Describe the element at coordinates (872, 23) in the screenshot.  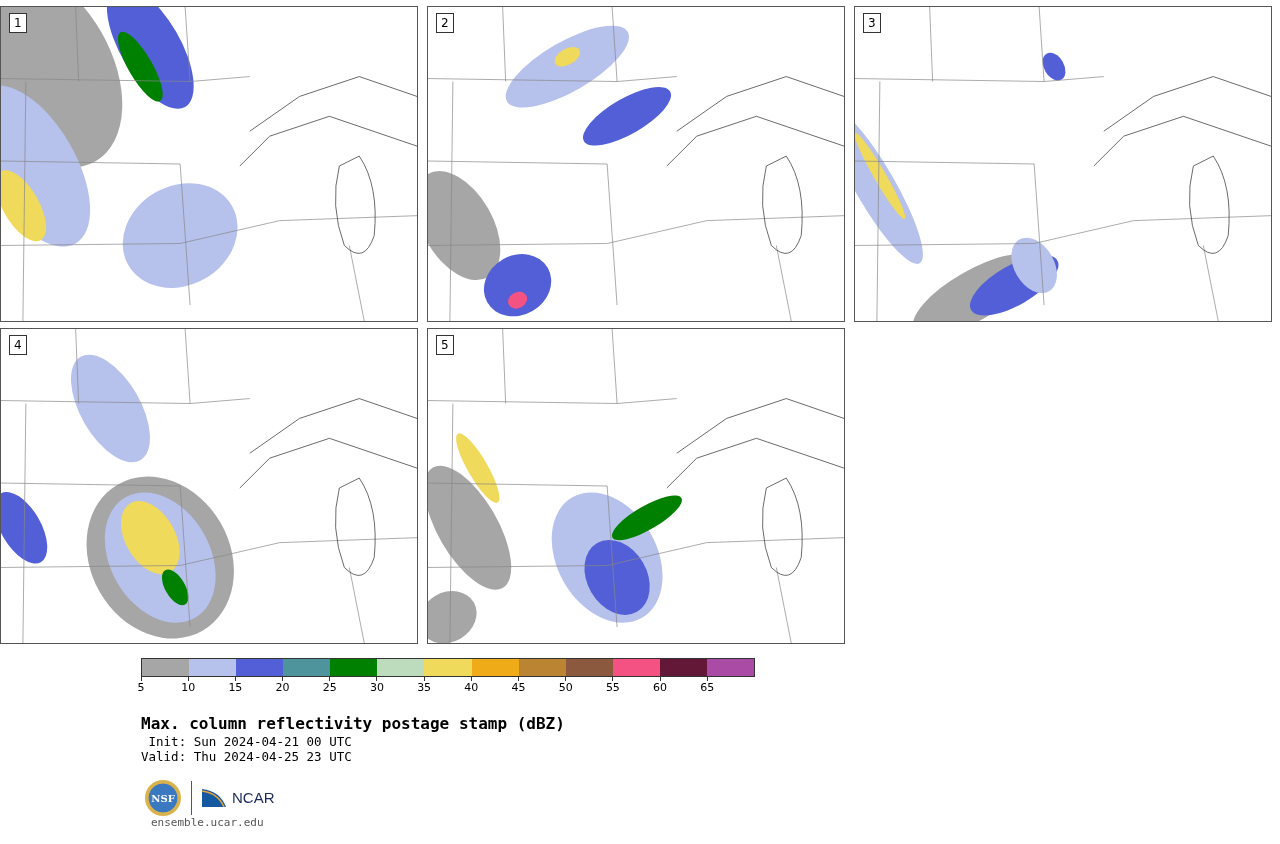
I see `panel-number-label: 3` at that location.